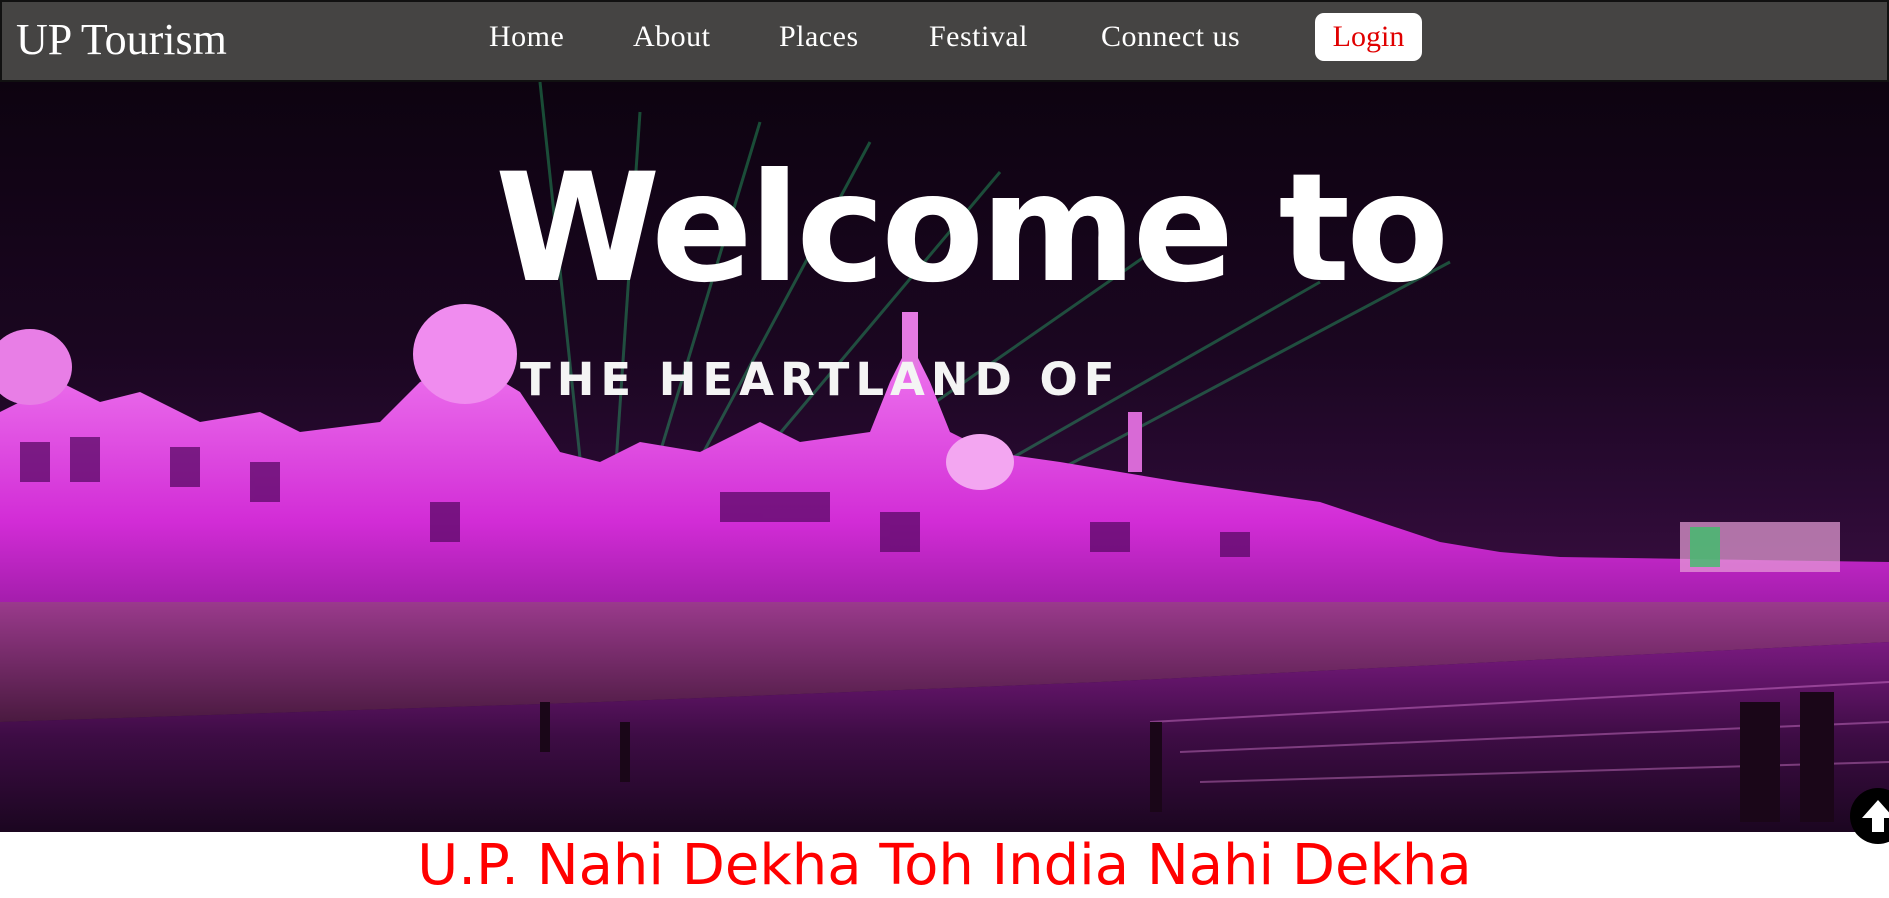 The image size is (1889, 898). What do you see at coordinates (1368, 37) in the screenshot?
I see `login-button: Login` at bounding box center [1368, 37].